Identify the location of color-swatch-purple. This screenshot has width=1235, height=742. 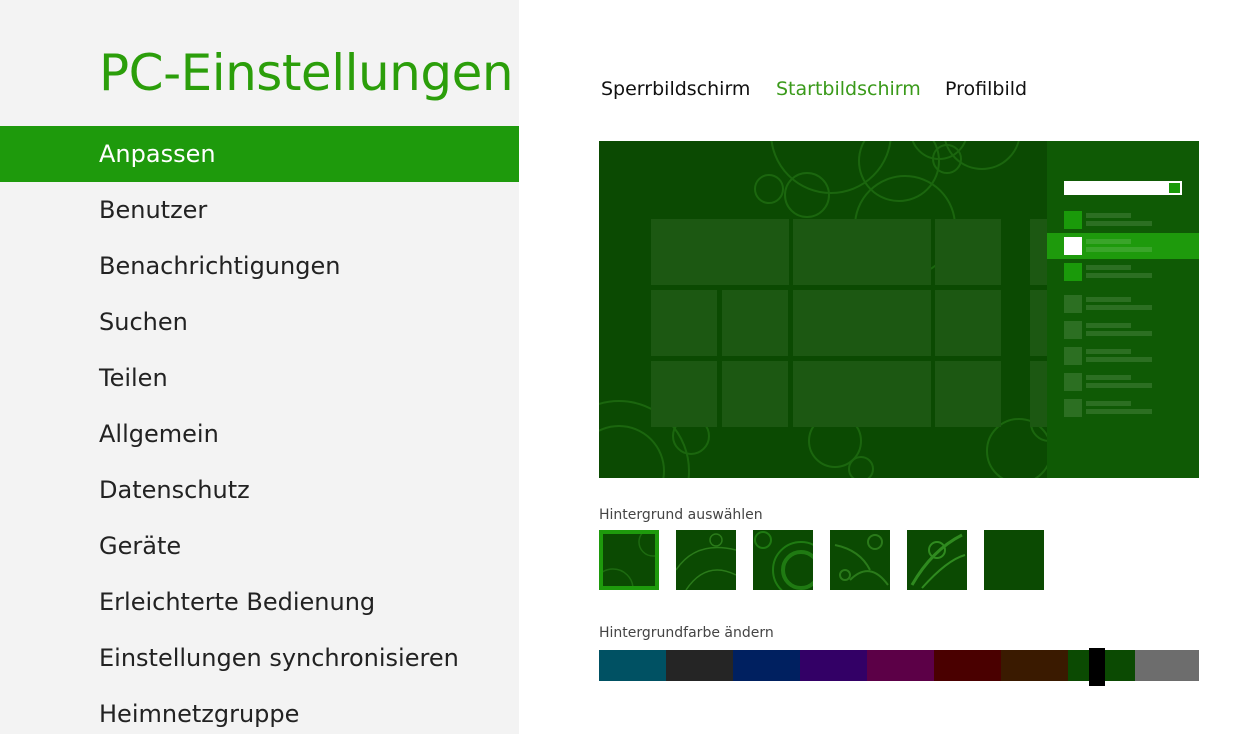
(833, 665).